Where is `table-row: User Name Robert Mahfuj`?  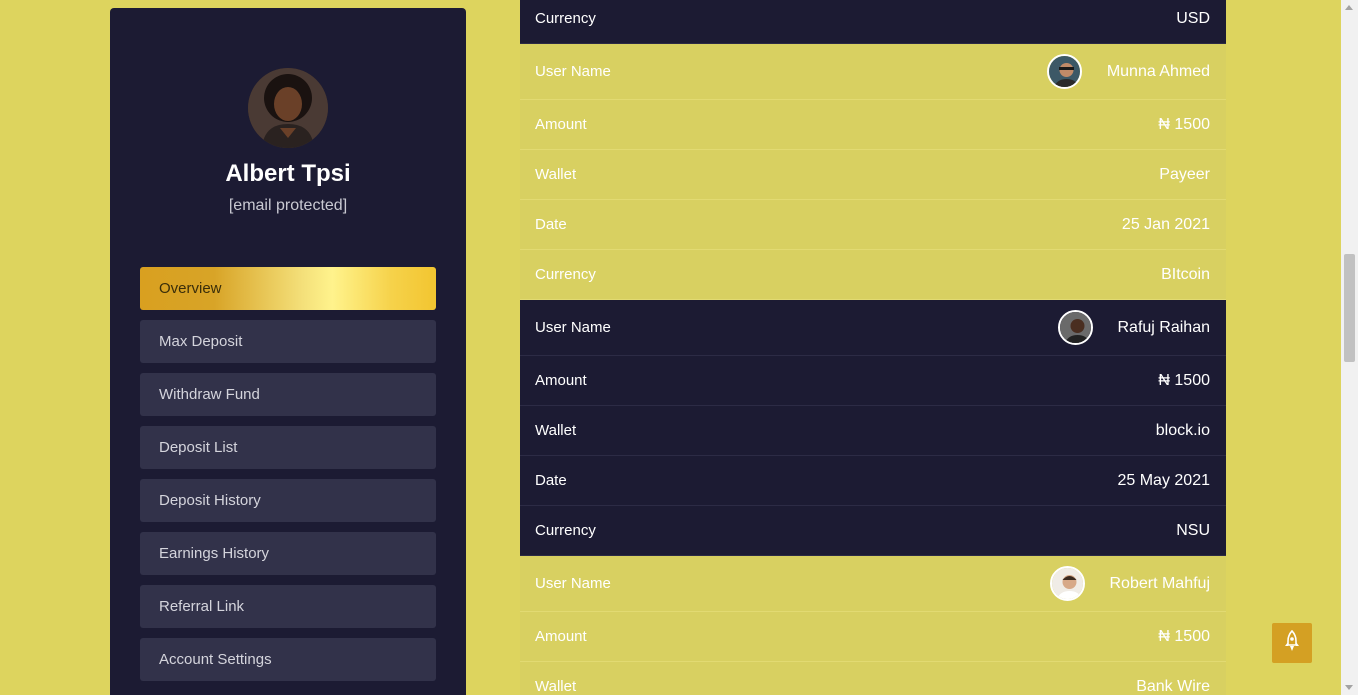 table-row: User Name Robert Mahfuj is located at coordinates (873, 584).